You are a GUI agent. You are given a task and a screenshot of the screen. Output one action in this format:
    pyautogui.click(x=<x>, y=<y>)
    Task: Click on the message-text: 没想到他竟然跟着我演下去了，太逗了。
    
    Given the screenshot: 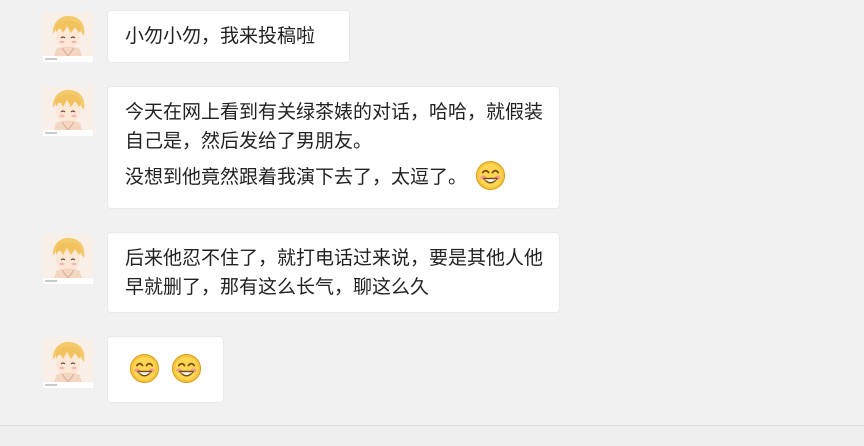 What is the action you would take?
    pyautogui.click(x=296, y=177)
    